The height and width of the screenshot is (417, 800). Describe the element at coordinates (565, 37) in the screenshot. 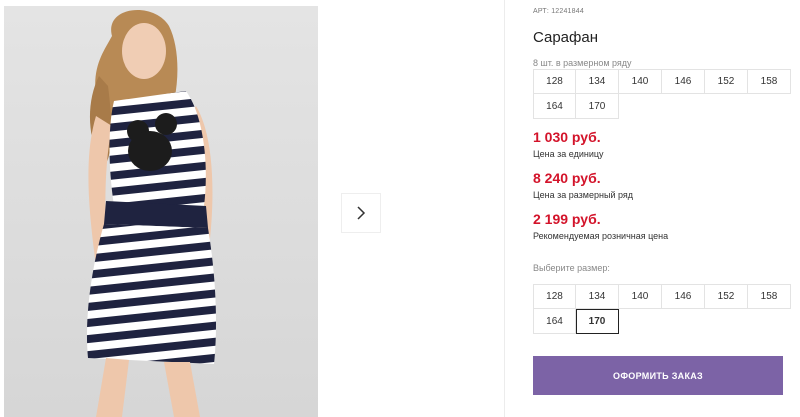

I see `product-title: Сарафан` at that location.